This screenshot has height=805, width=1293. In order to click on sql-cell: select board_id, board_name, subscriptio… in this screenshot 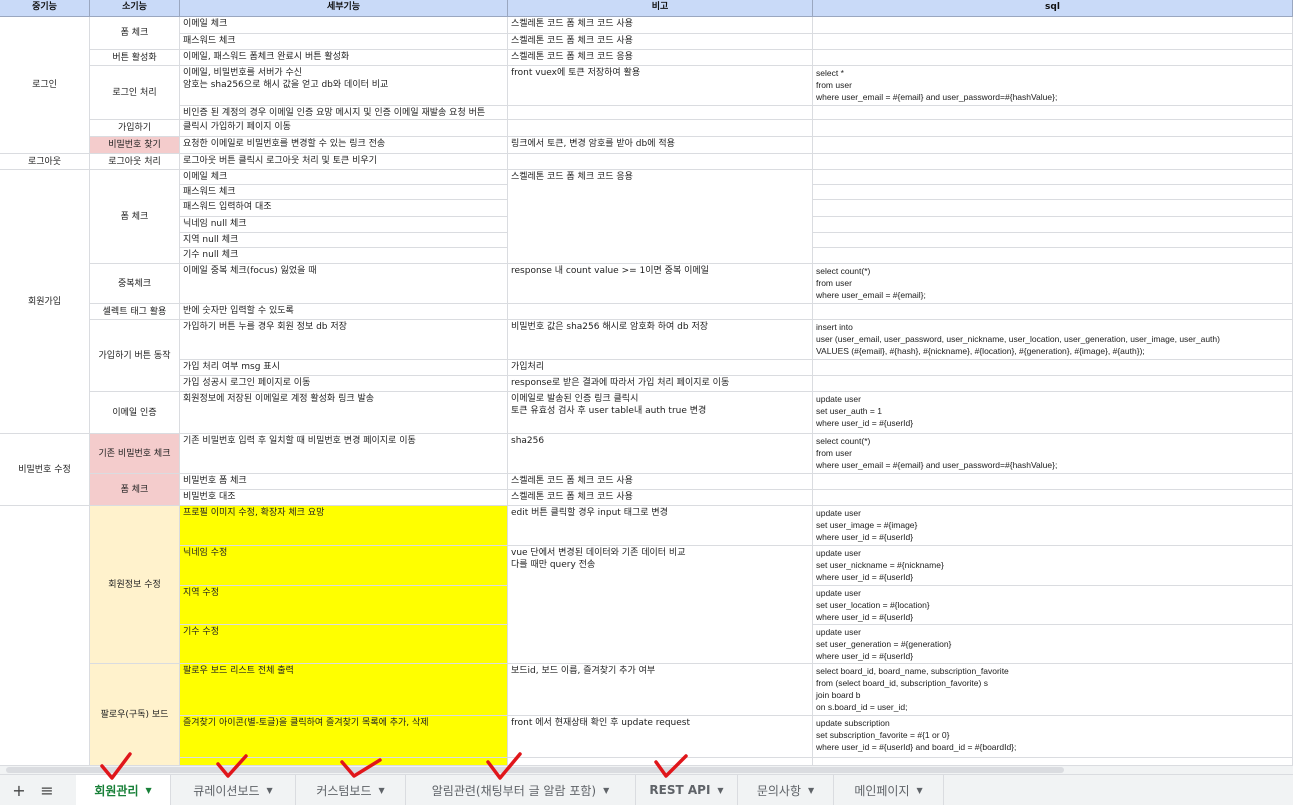, I will do `click(1053, 690)`.